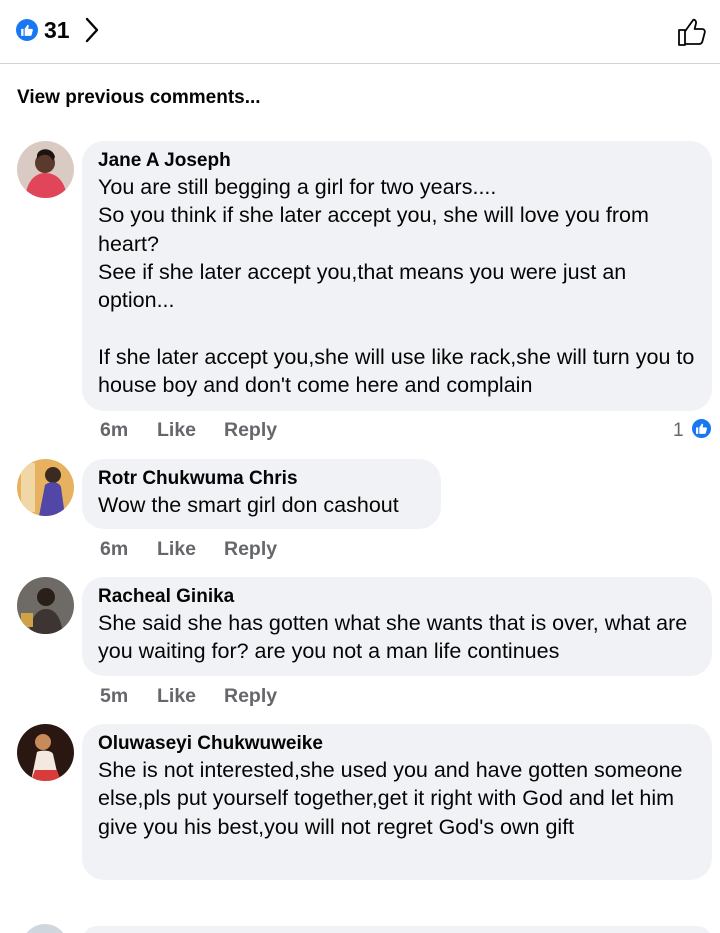 The height and width of the screenshot is (933, 720). Describe the element at coordinates (397, 597) in the screenshot. I see `comment-author: Racheal Ginika` at that location.